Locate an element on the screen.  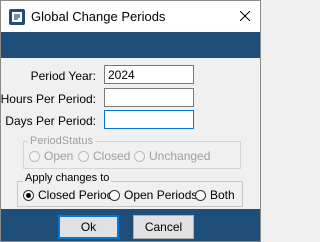
radio-label: Unchanged is located at coordinates (180, 156).